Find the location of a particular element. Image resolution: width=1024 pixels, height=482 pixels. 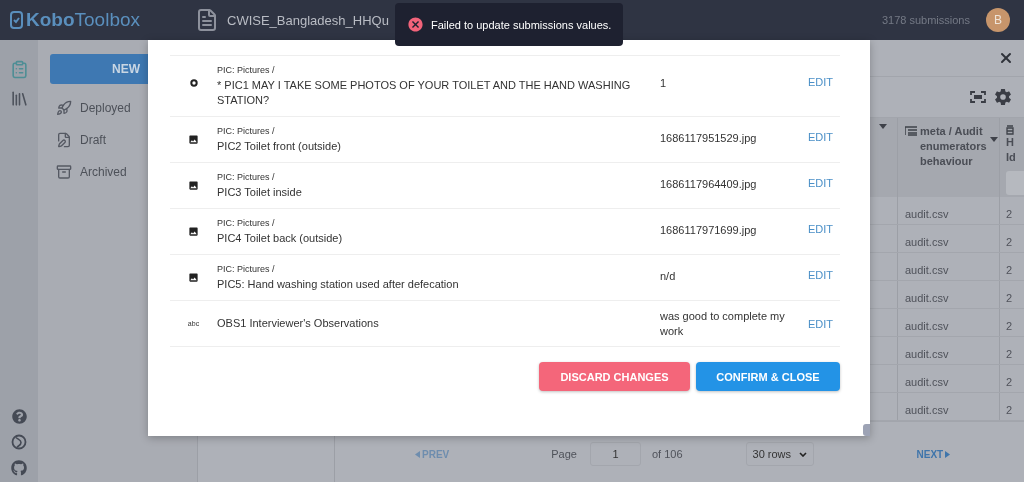

question-label: PIC5: Hand washing station used after defecation is located at coordinates (338, 284).